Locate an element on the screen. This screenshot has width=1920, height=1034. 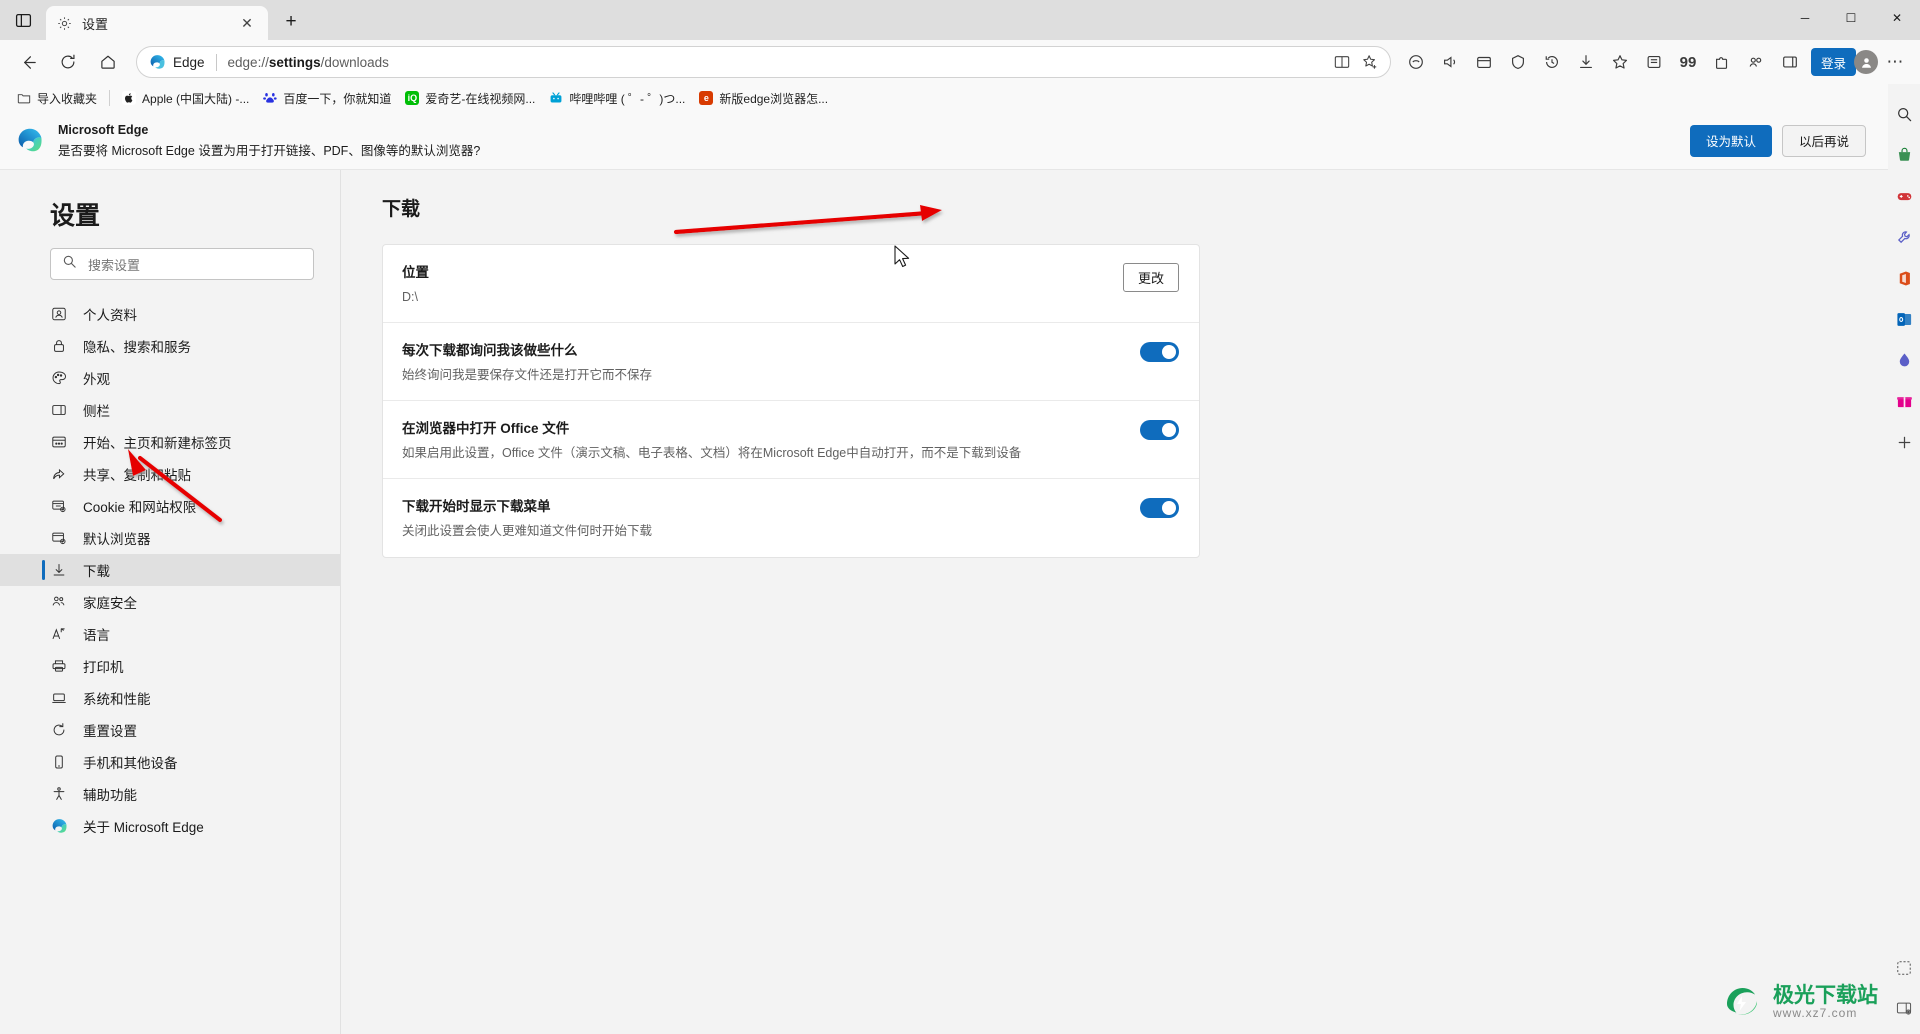
copilot-icon is located at coordinates (1416, 62).